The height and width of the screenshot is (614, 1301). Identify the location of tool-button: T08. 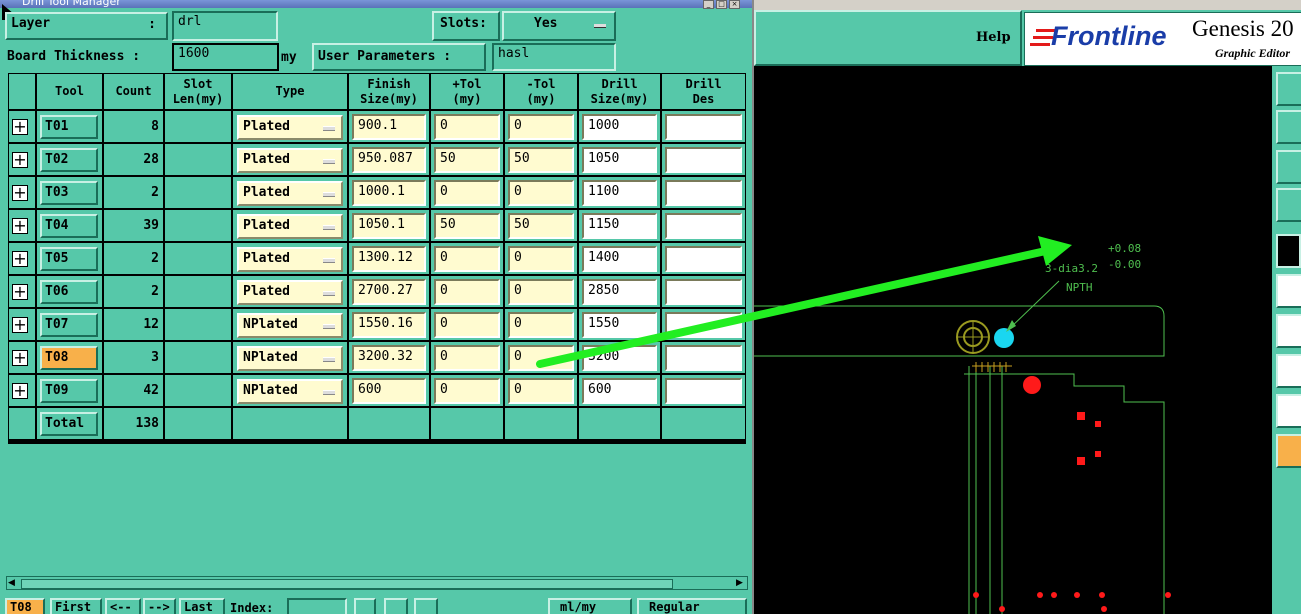
(69, 358).